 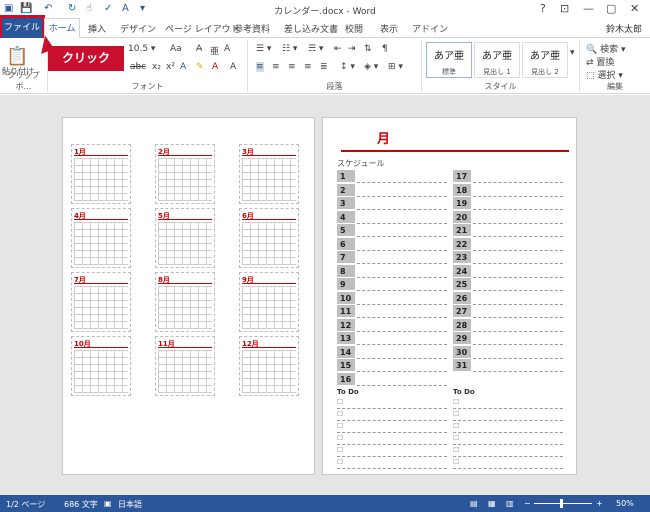 What do you see at coordinates (449, 60) in the screenshot?
I see `style-normal: あア亜 標準` at bounding box center [449, 60].